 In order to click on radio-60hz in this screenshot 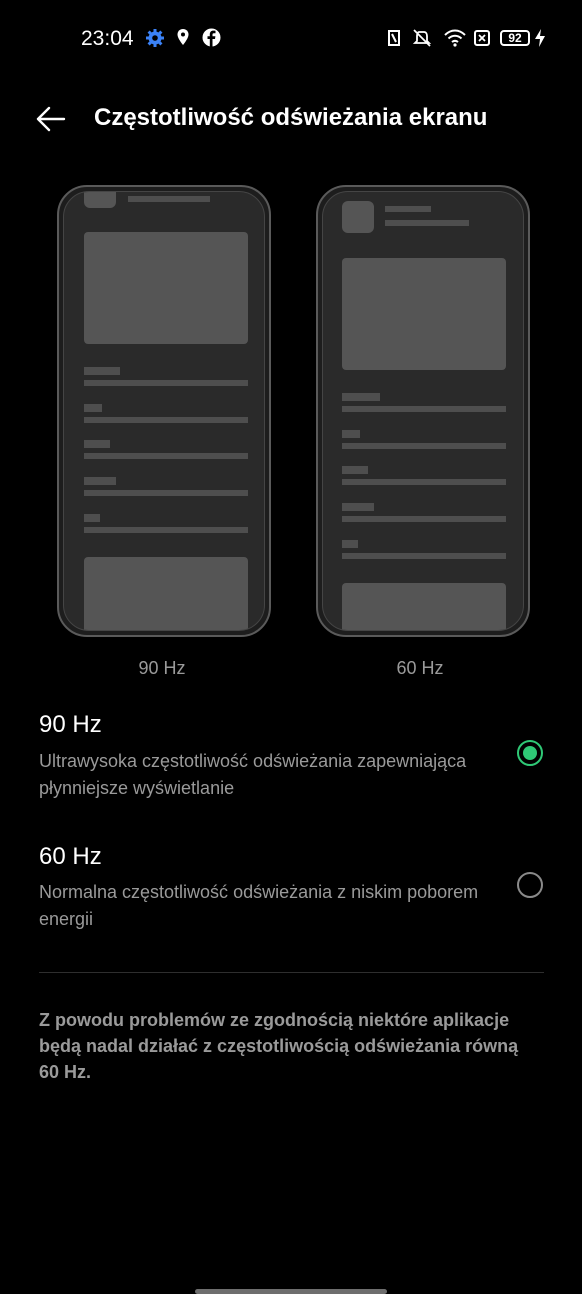, I will do `click(530, 885)`.